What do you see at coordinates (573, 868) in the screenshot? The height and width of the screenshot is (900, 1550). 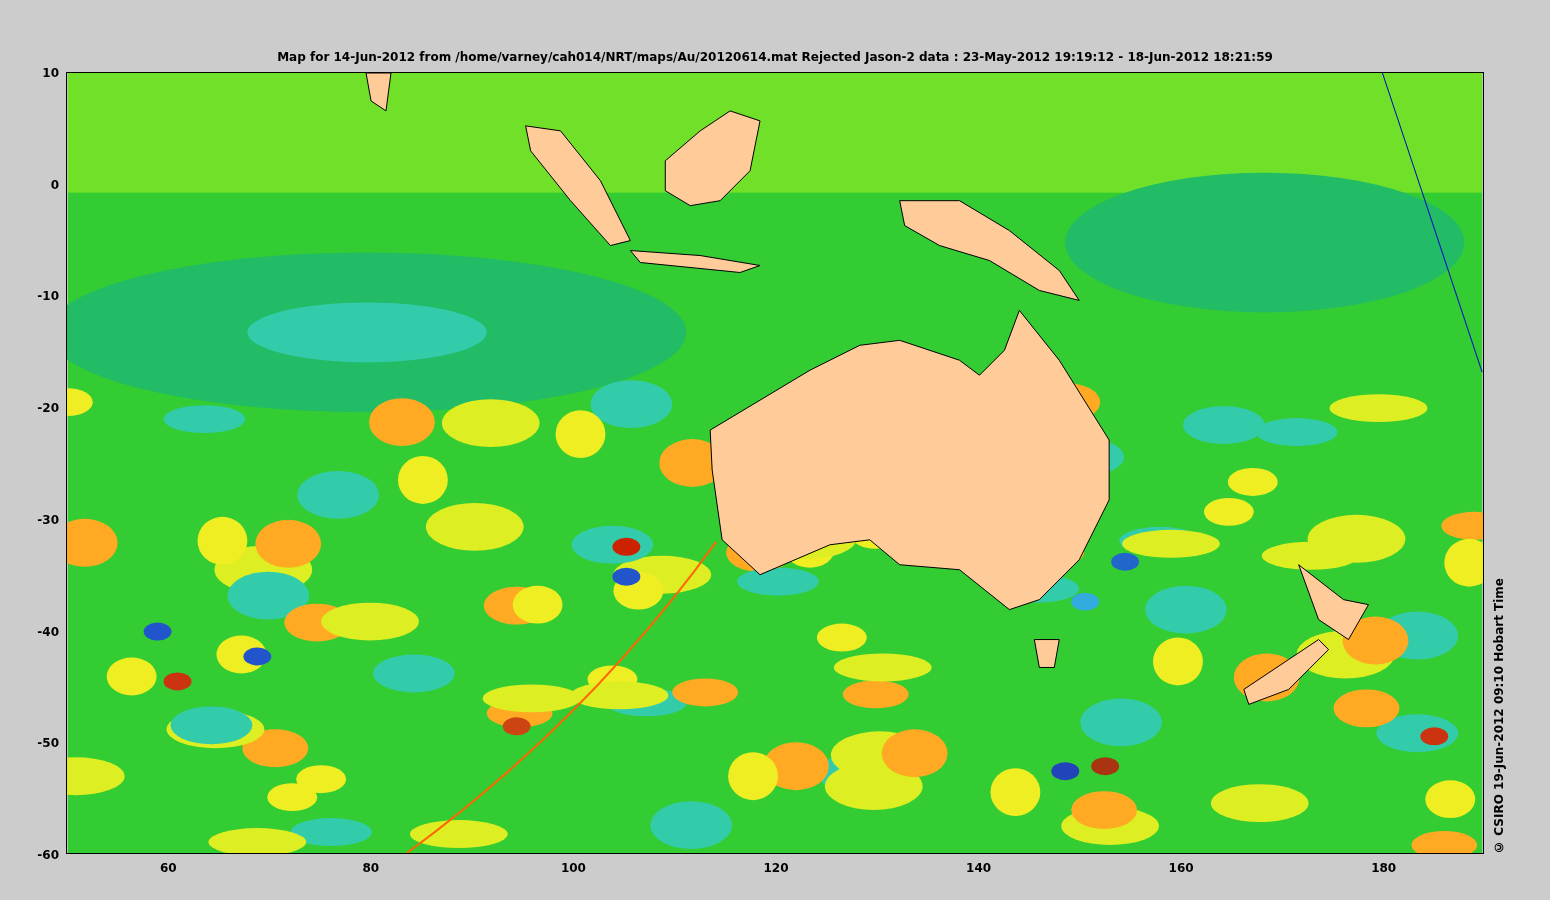 I see `x-axis-tick-label: 100` at bounding box center [573, 868].